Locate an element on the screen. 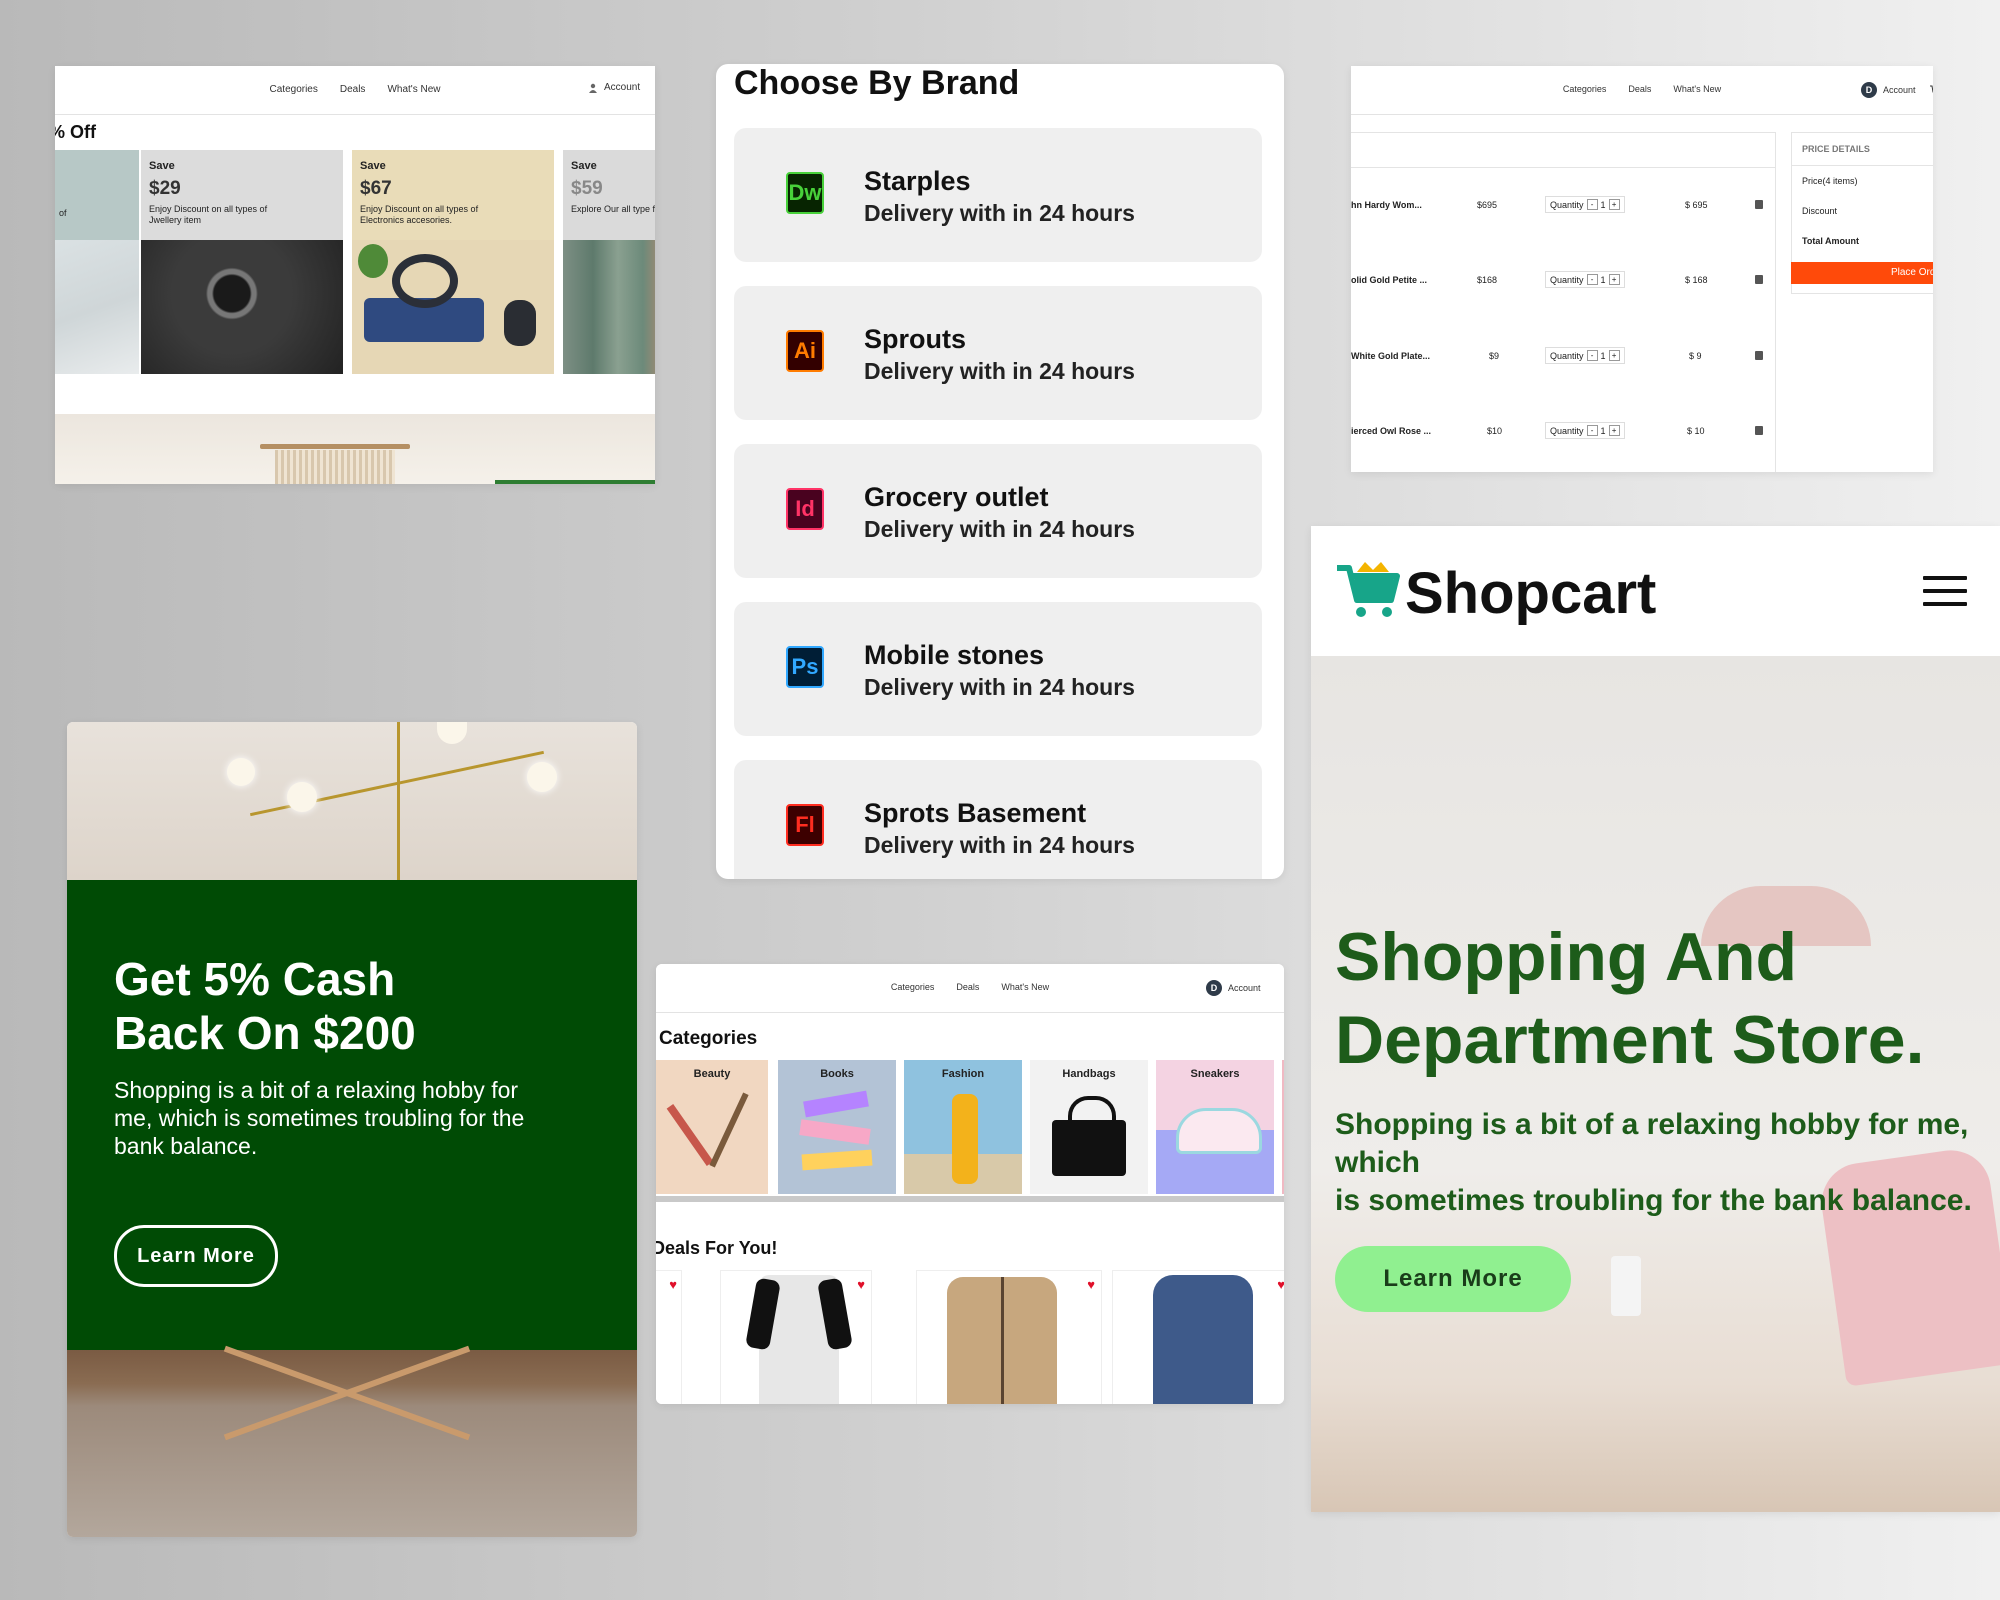 The height and width of the screenshot is (1600, 2000). category-tile-books: Books is located at coordinates (837, 1127).